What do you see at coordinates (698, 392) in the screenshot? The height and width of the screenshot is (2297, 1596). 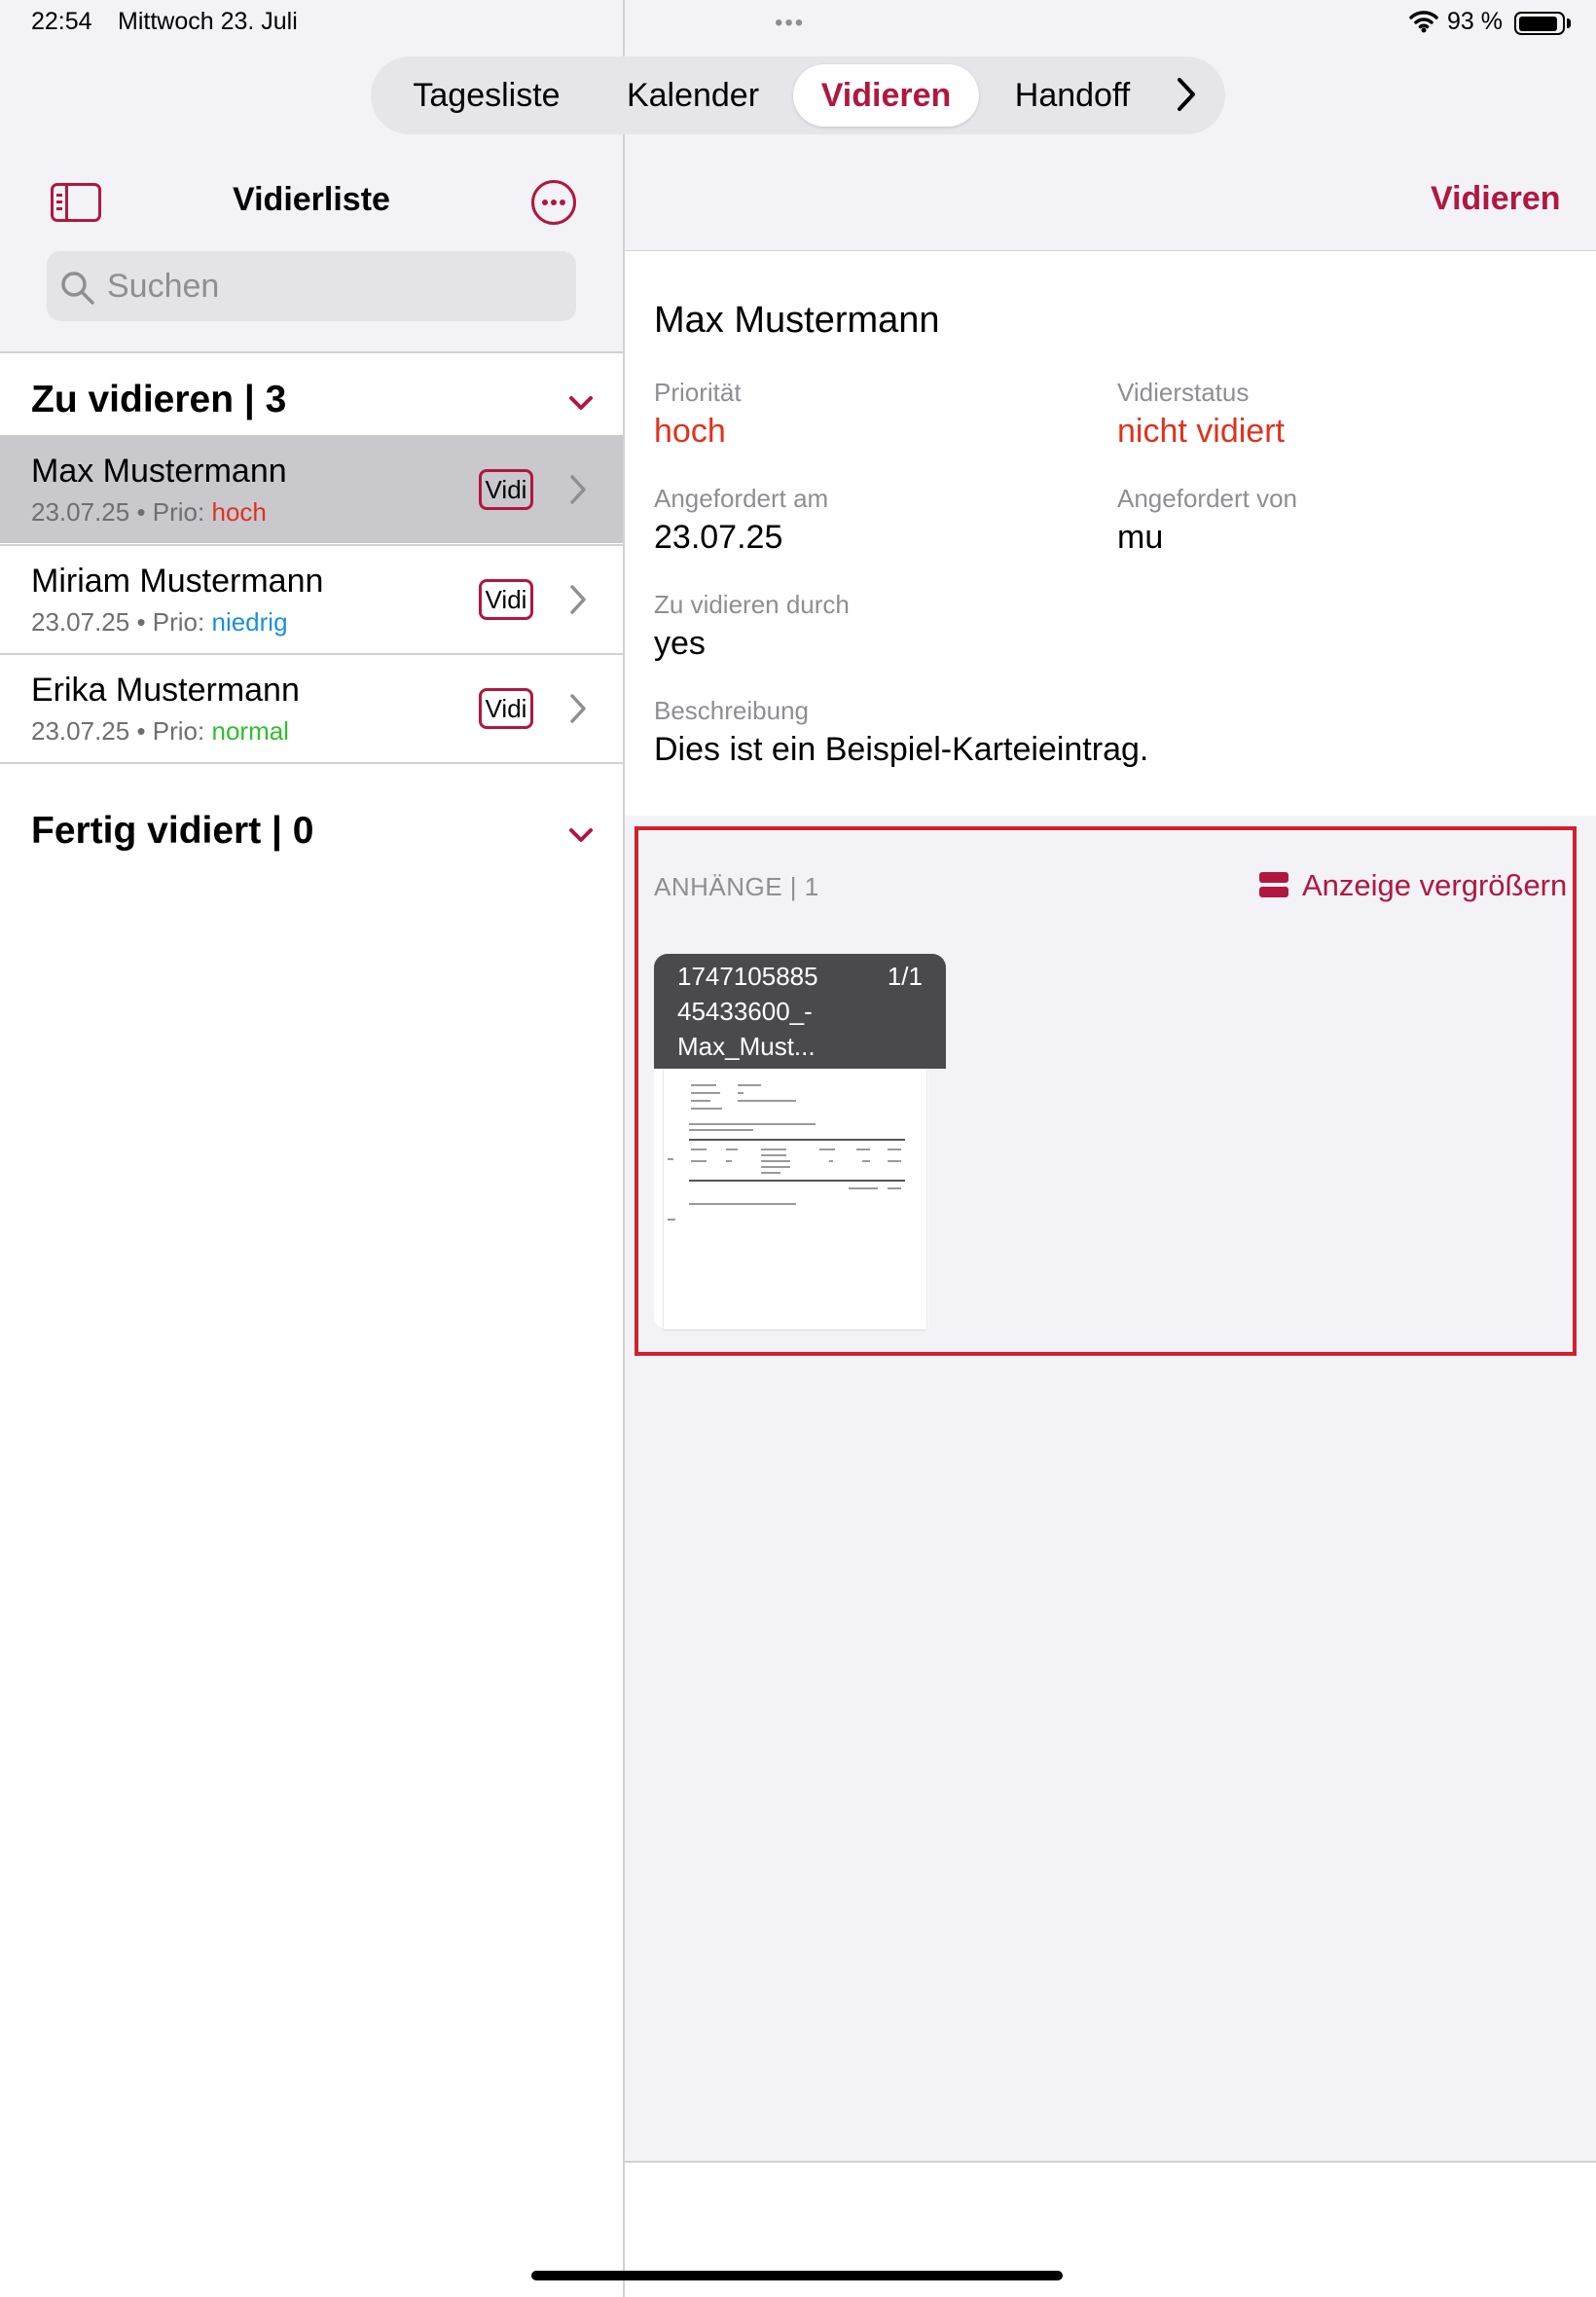 I see `field-label-prioritaet: Priorität` at bounding box center [698, 392].